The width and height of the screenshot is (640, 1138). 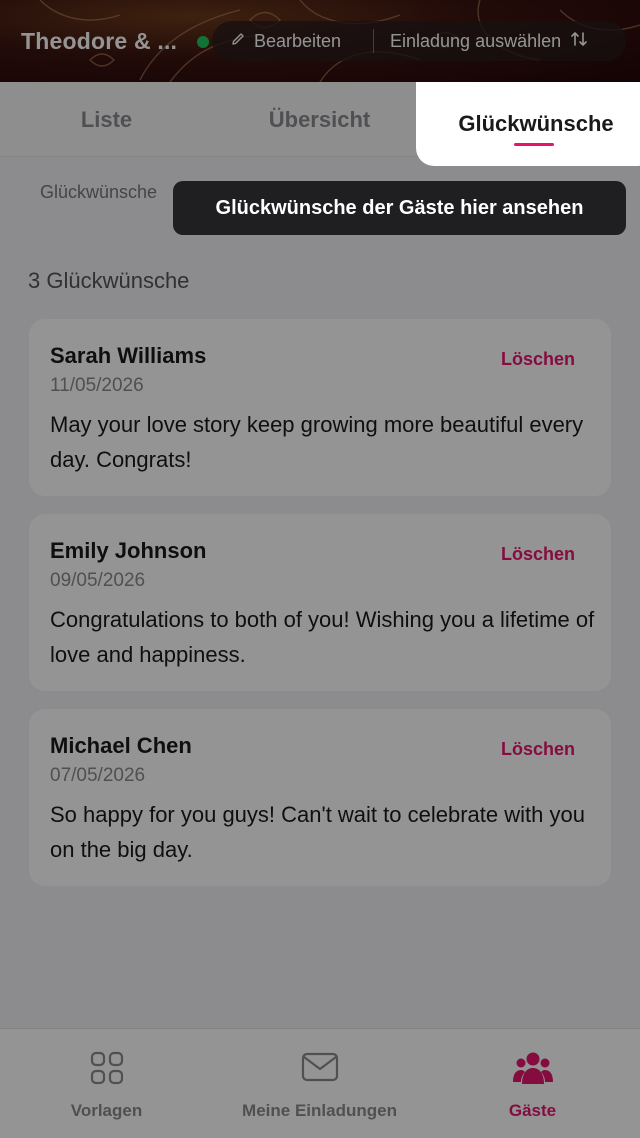 What do you see at coordinates (203, 42) in the screenshot?
I see `status-indicator` at bounding box center [203, 42].